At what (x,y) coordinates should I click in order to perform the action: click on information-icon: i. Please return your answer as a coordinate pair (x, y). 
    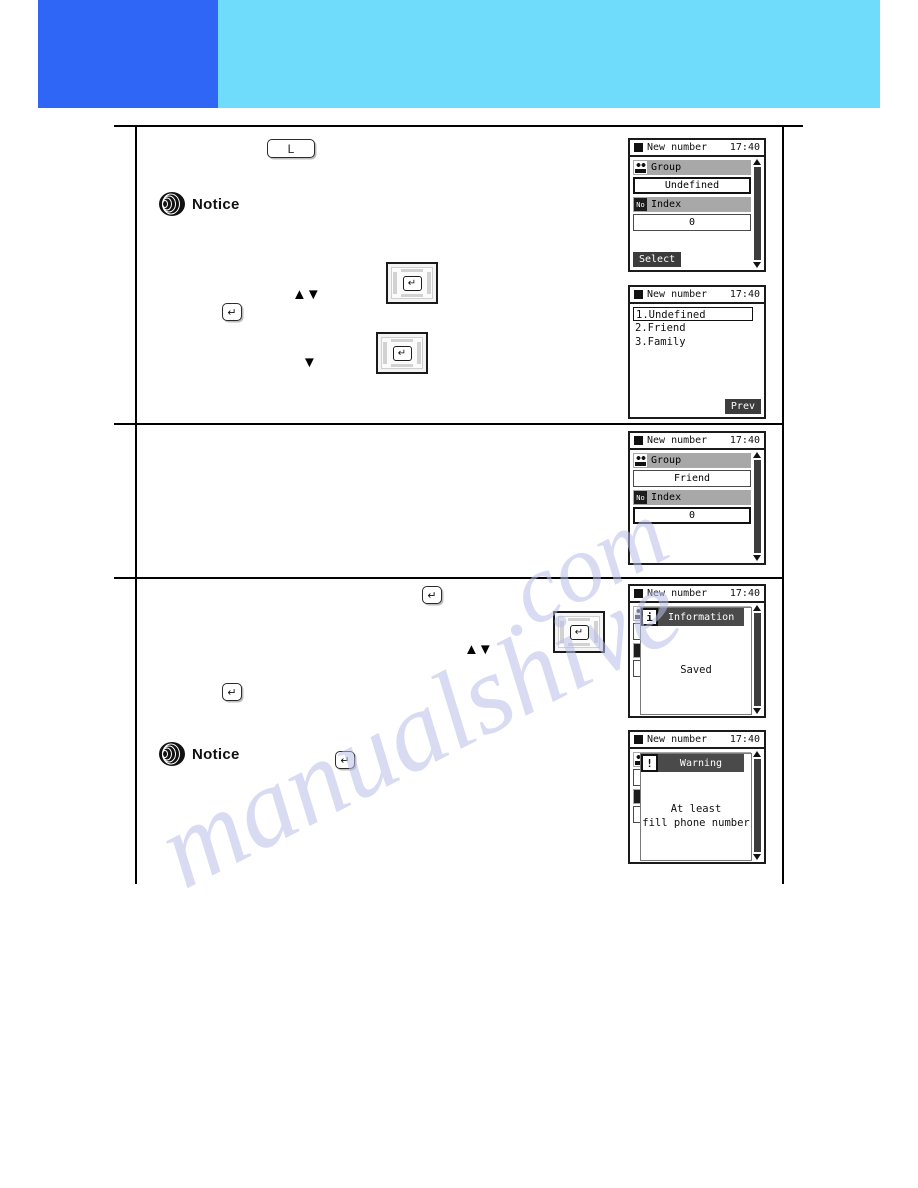
    Looking at the image, I should click on (649, 617).